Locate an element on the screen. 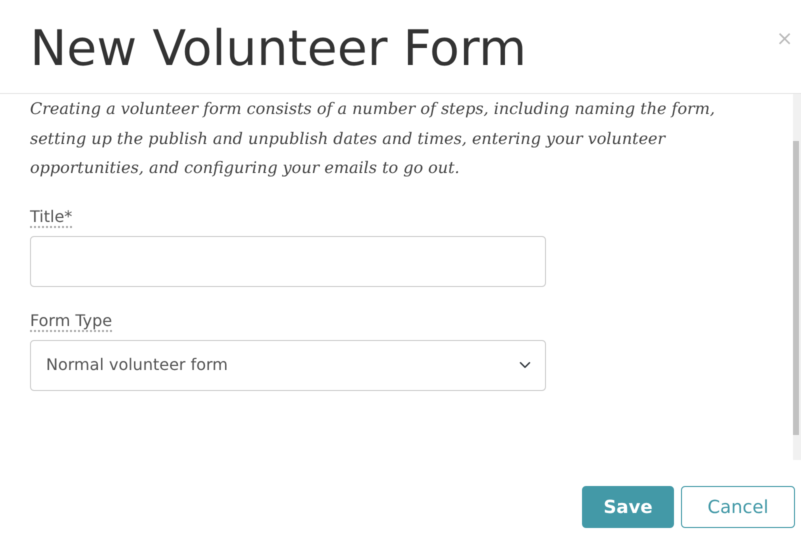 The image size is (801, 544). scrollbar is located at coordinates (797, 277).